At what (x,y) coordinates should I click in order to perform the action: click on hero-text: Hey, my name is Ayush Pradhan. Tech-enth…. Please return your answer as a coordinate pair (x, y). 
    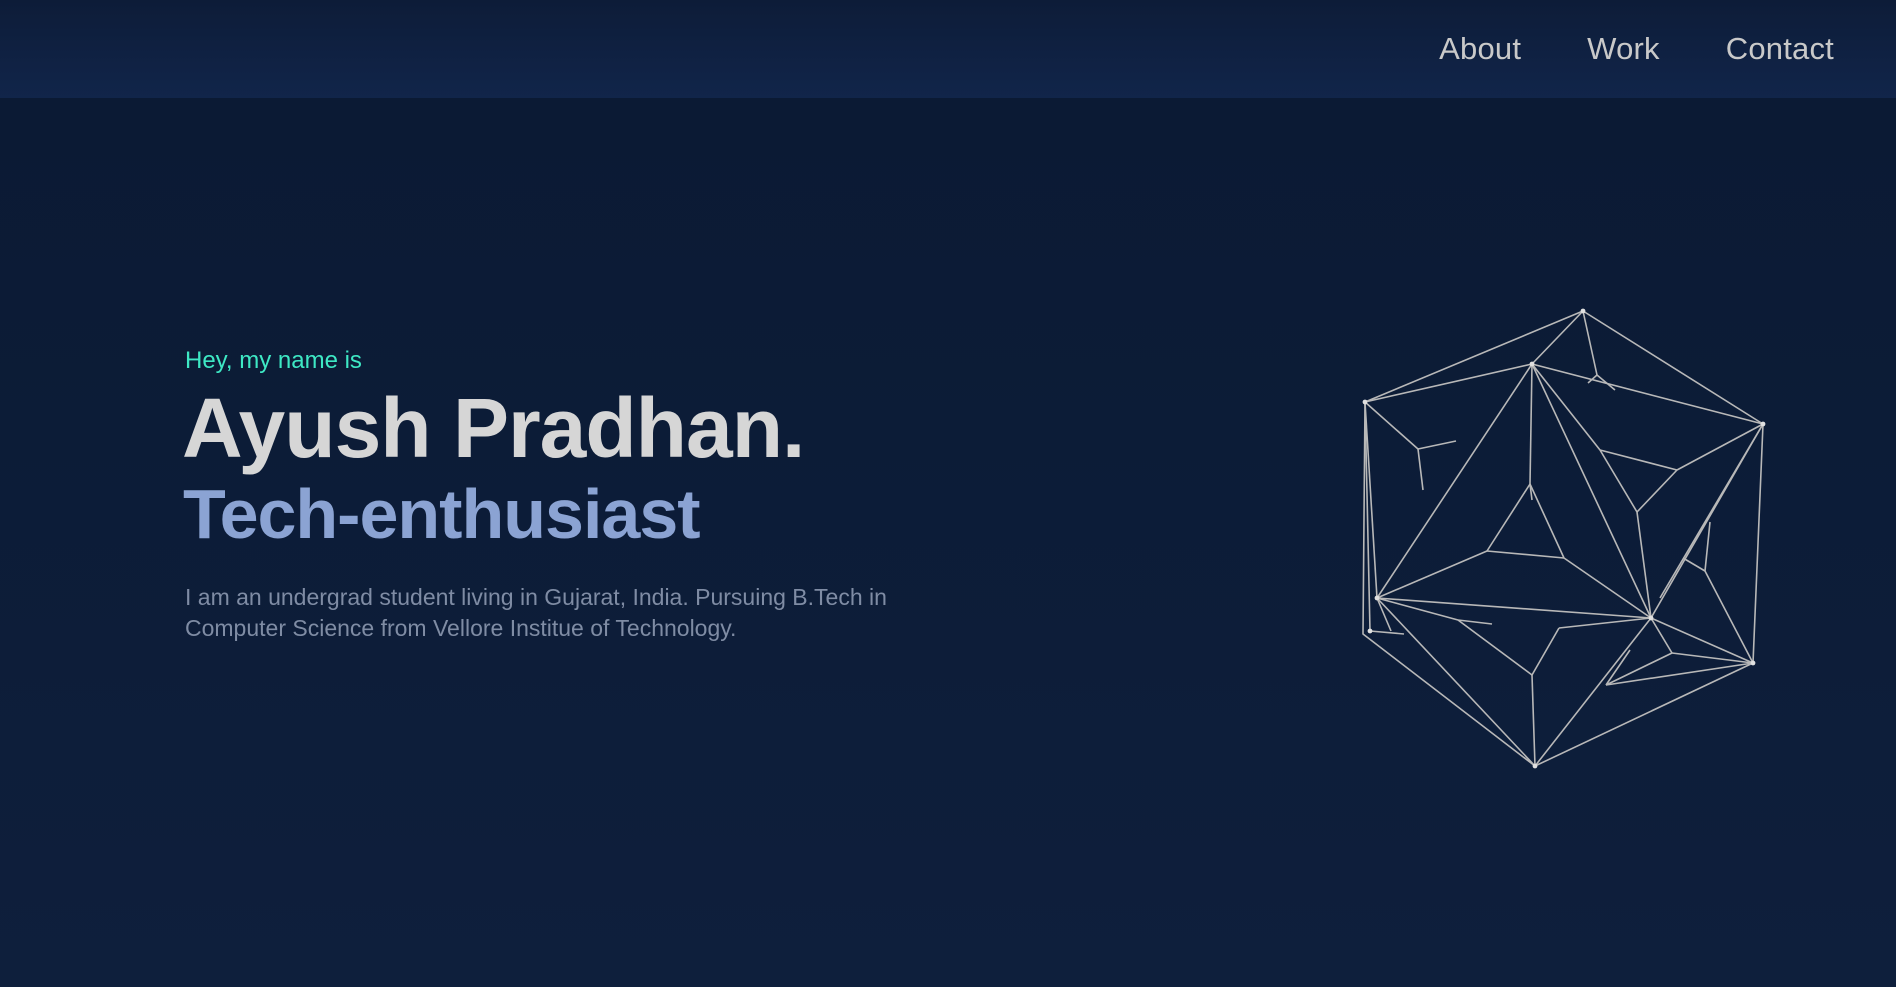
    Looking at the image, I should click on (583, 495).